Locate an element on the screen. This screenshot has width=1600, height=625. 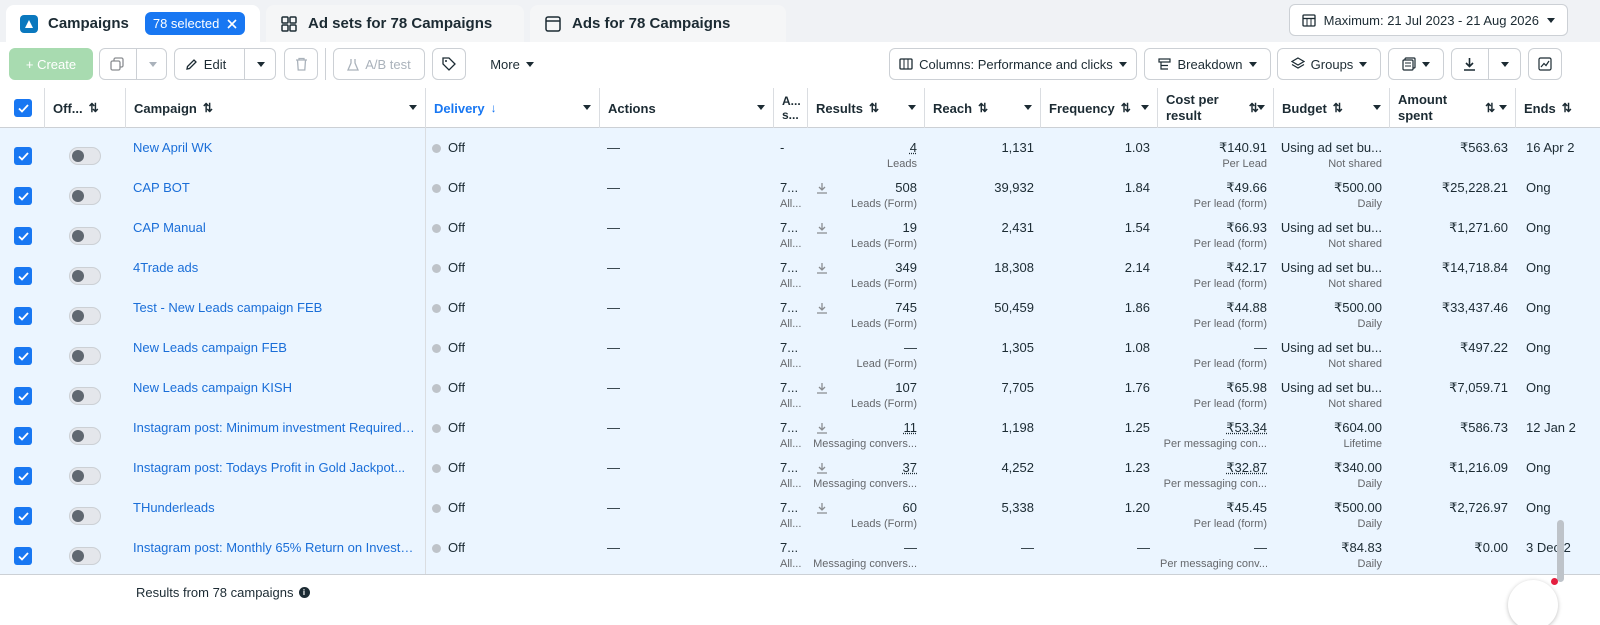
header-cost-per-result: Cost per result ⇅ is located at coordinates (1216, 108).